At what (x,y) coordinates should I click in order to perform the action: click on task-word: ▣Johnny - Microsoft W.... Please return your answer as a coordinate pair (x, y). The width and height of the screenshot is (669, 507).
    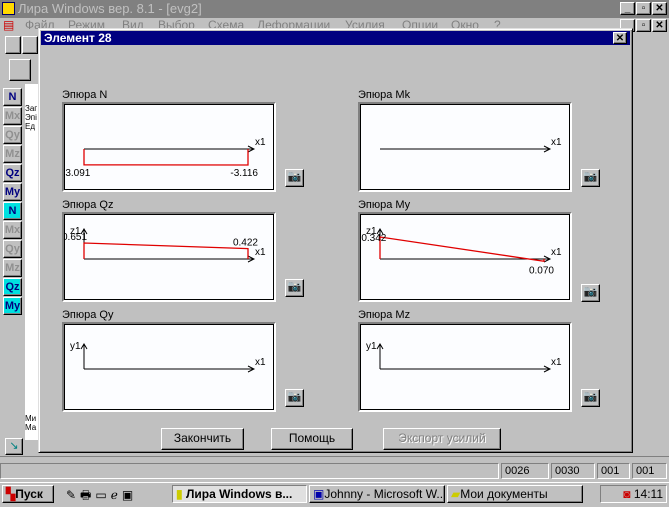
    Looking at the image, I should click on (377, 494).